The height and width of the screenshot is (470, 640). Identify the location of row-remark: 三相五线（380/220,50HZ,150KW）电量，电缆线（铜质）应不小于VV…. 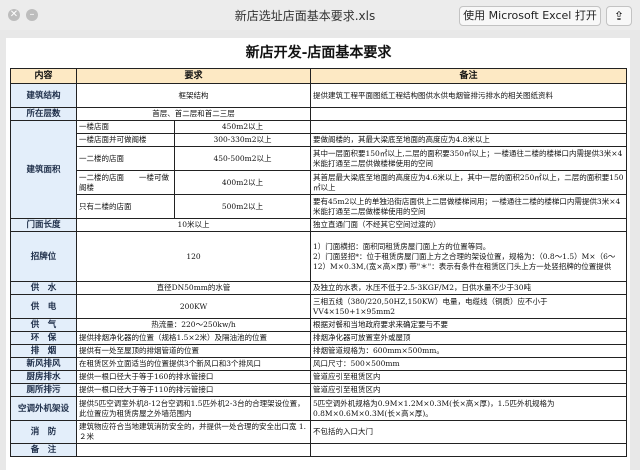
(468, 306).